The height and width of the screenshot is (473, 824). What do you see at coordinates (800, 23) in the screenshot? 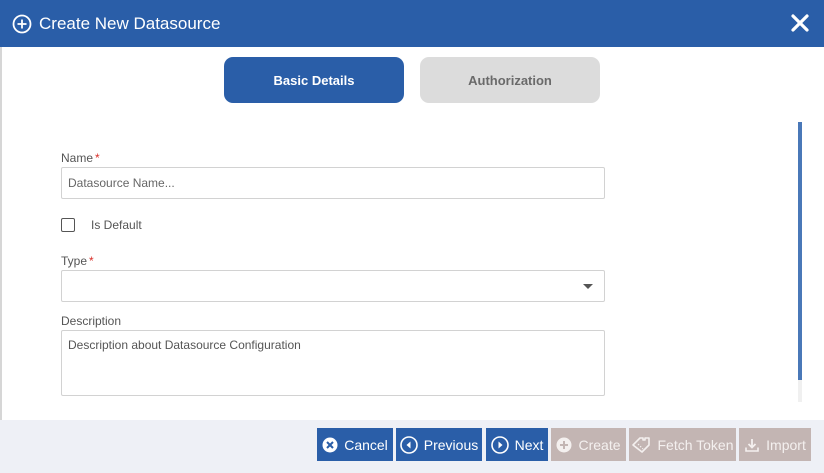
I see `close-icon` at bounding box center [800, 23].